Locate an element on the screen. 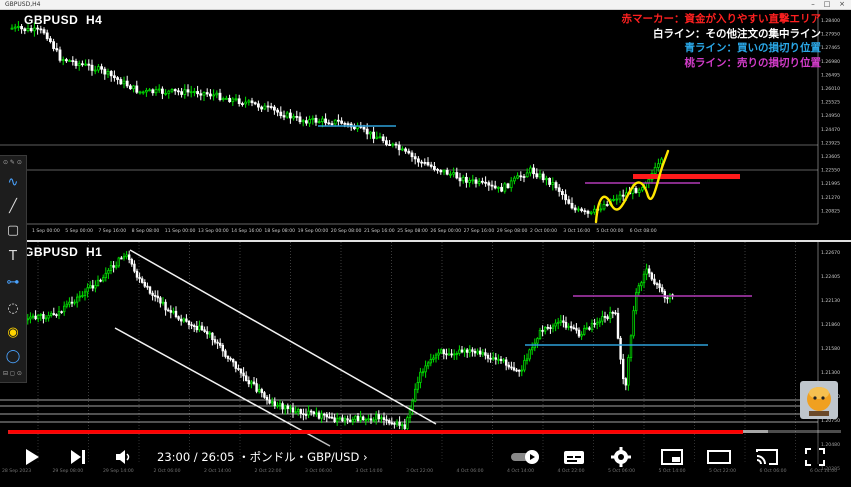 This screenshot has width=851, height=487. play-button is located at coordinates (32, 457).